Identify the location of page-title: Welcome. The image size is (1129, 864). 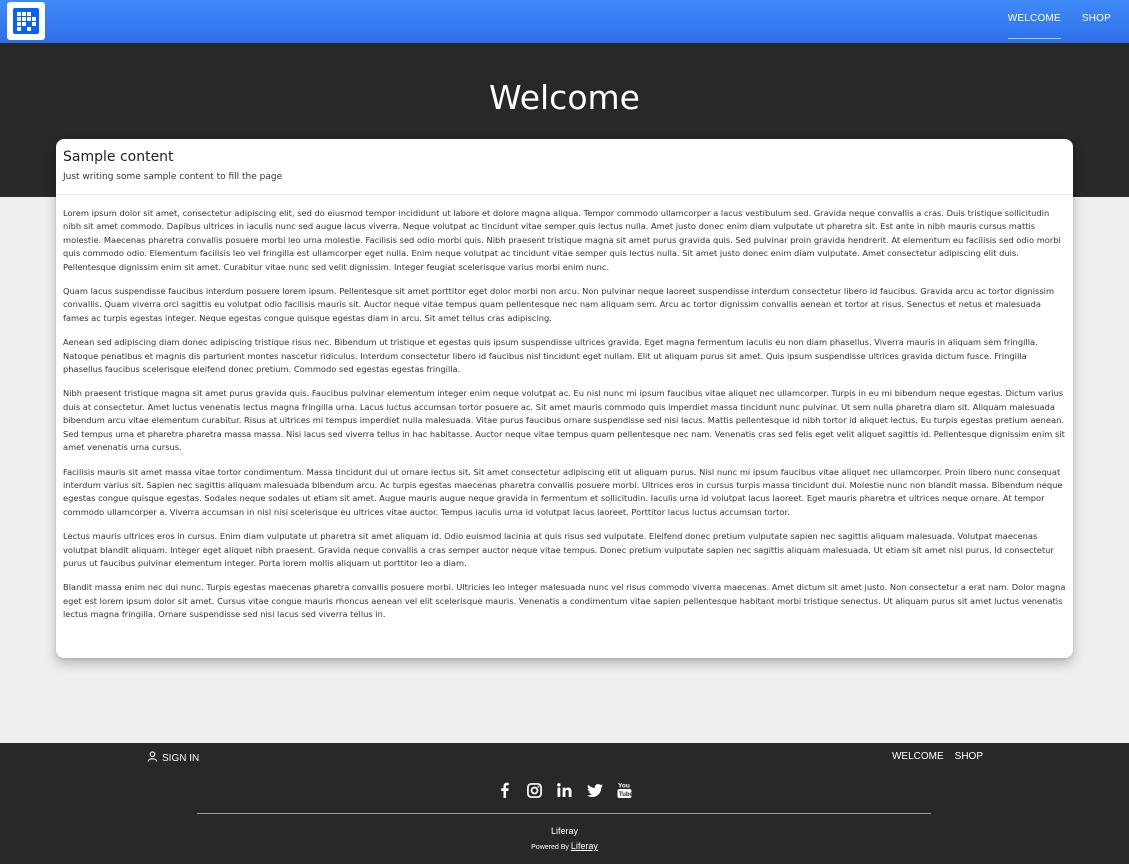
(564, 97).